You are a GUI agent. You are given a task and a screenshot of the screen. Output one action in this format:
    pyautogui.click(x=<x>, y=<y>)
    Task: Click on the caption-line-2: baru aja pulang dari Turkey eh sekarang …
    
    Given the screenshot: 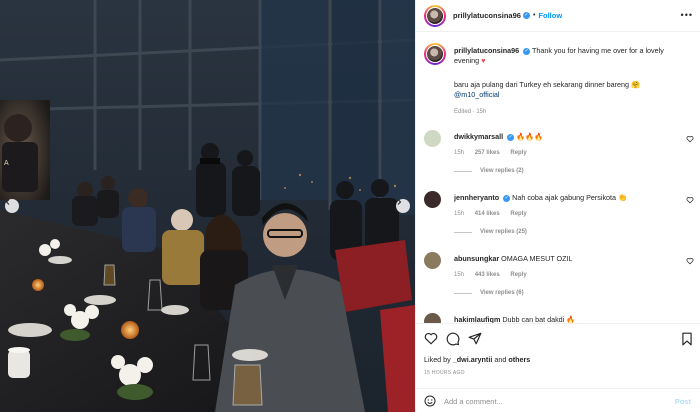 What is the action you would take?
    pyautogui.click(x=542, y=84)
    